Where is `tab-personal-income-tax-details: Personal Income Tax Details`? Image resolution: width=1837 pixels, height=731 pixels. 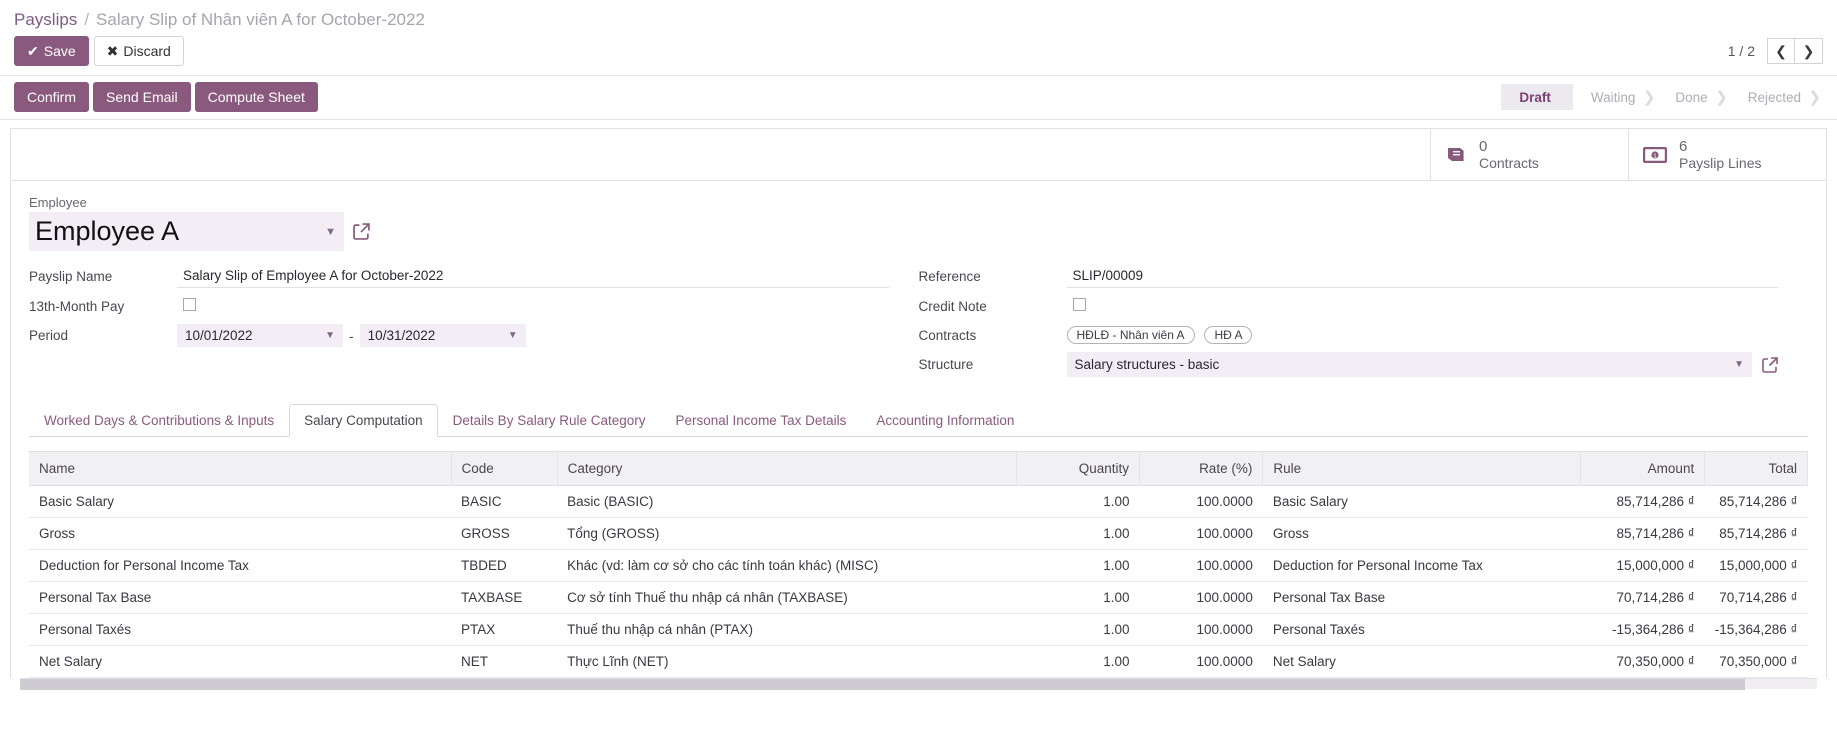
tab-personal-income-tax-details: Personal Income Tax Details is located at coordinates (761, 420).